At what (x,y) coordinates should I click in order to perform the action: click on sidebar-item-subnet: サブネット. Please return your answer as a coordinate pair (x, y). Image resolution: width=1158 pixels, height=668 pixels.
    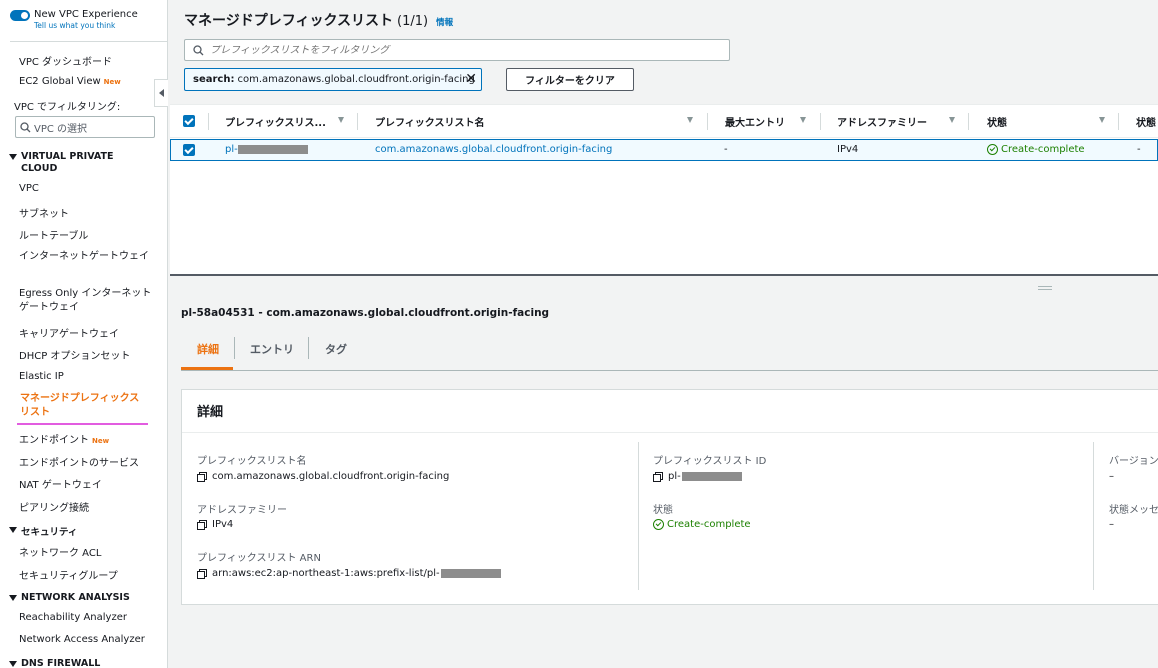
    Looking at the image, I should click on (44, 212).